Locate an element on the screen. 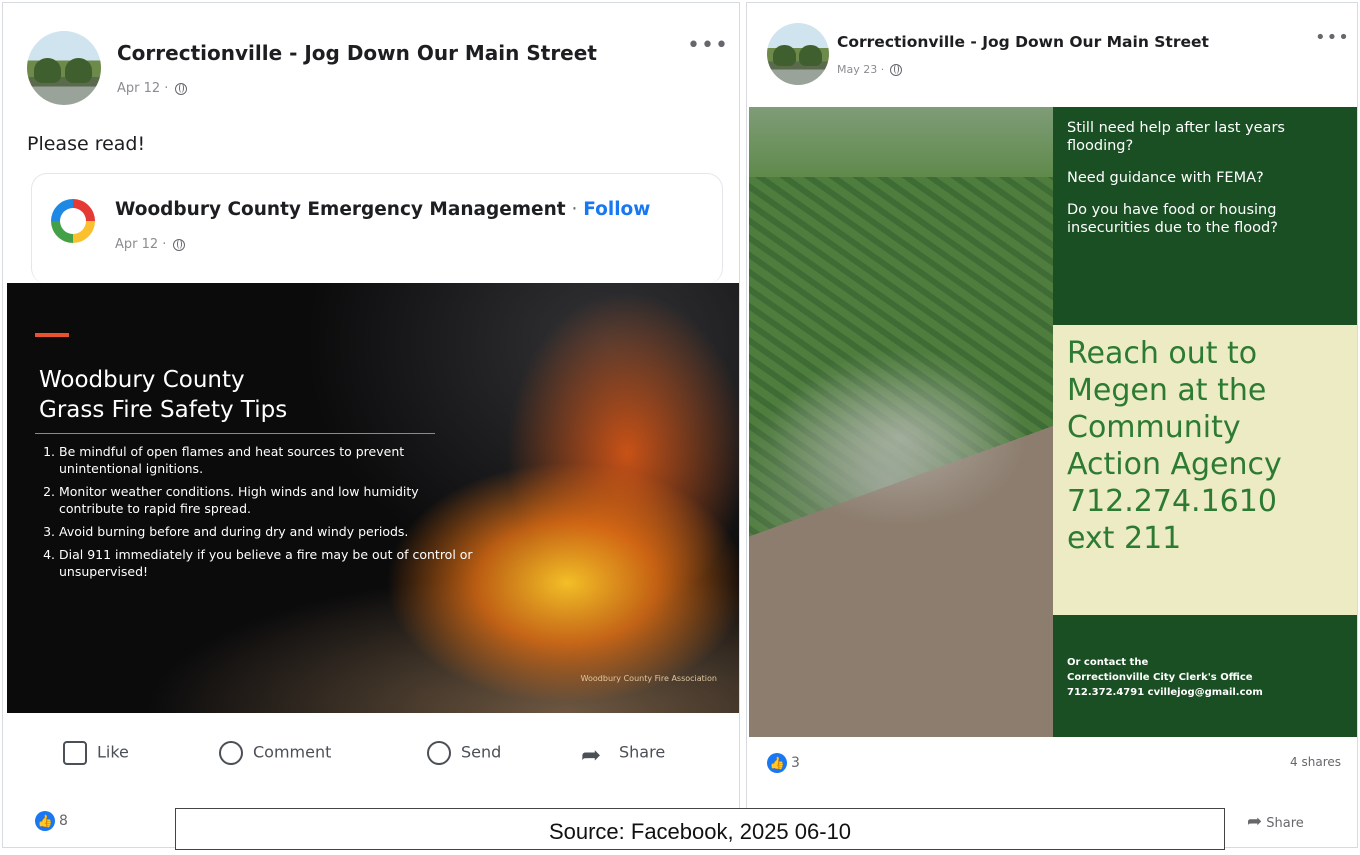 This screenshot has width=1360, height=855. reaction-summary: 👍 3 is located at coordinates (783, 763).